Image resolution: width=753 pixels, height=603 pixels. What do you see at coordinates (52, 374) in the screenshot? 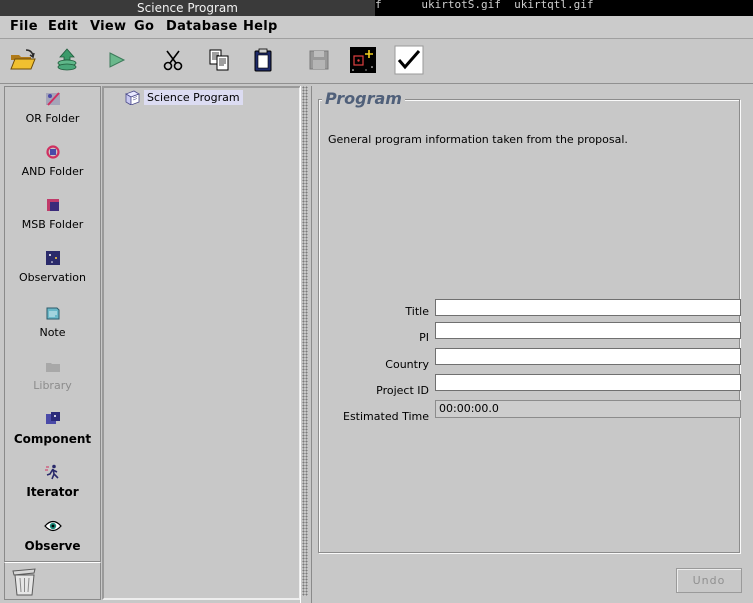
I see `palette-library: Library` at bounding box center [52, 374].